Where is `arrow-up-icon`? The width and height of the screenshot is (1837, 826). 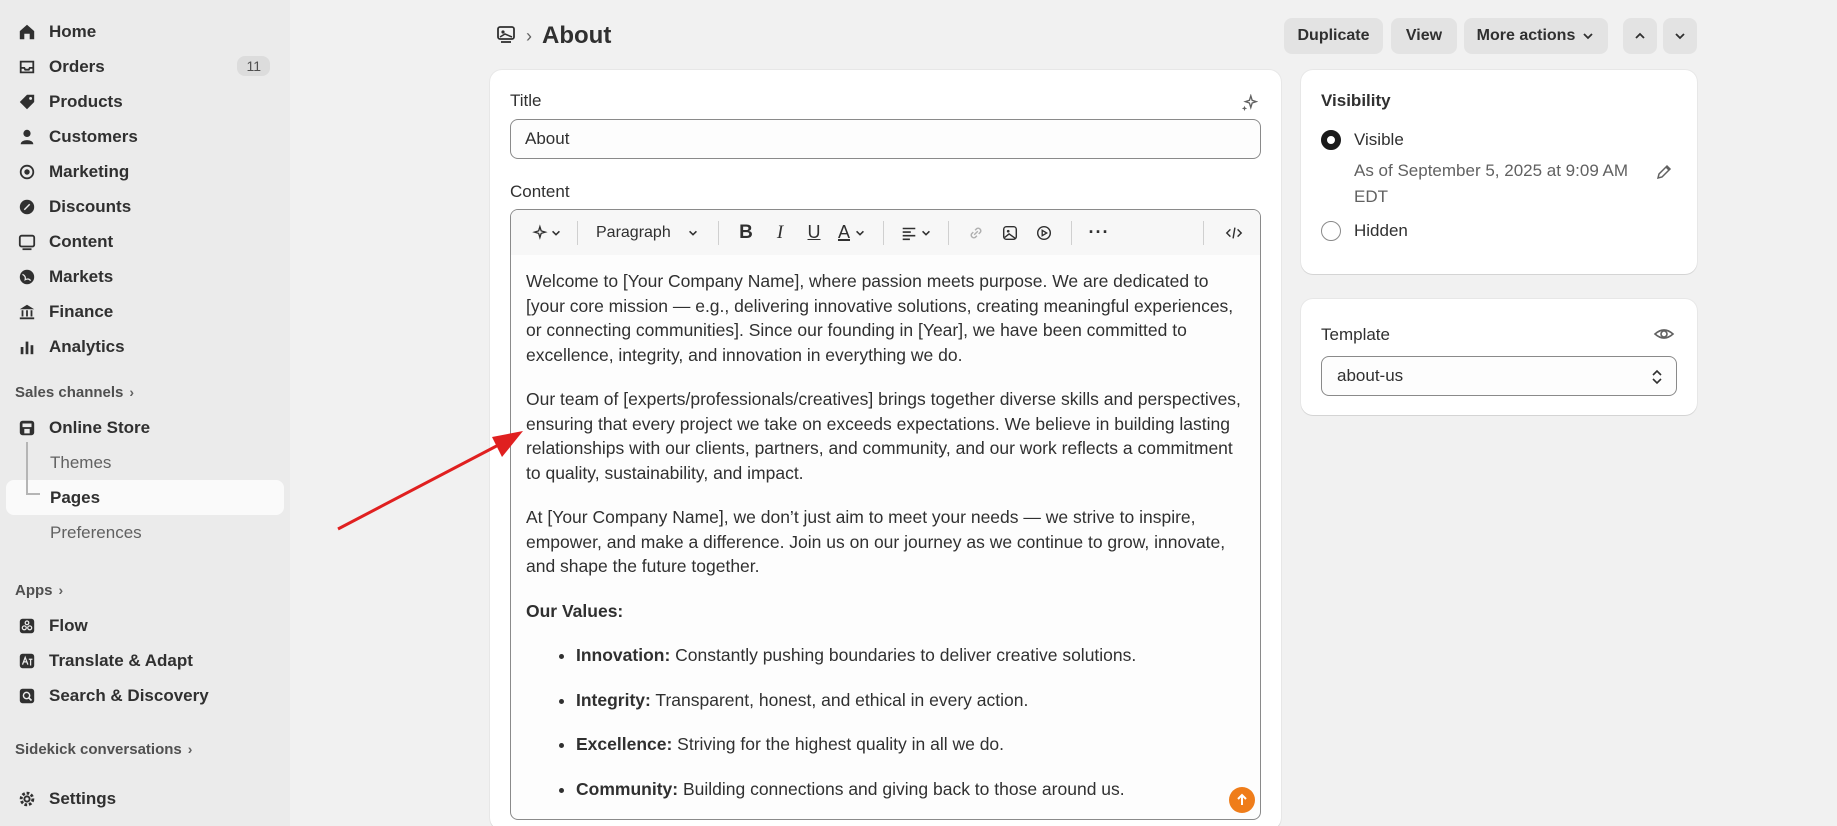 arrow-up-icon is located at coordinates (1242, 800).